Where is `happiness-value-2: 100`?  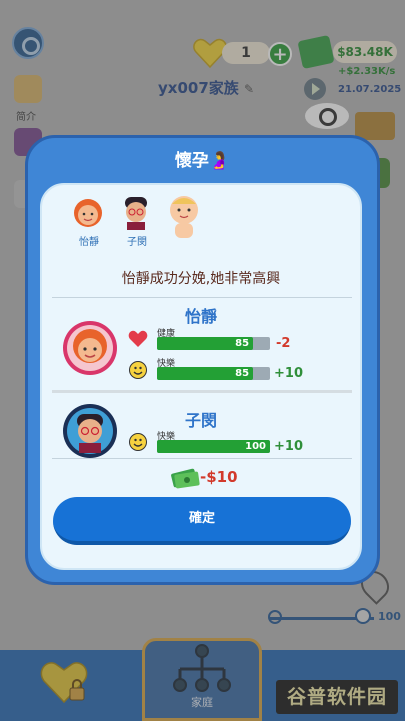 happiness-value-2: 100 is located at coordinates (255, 446).